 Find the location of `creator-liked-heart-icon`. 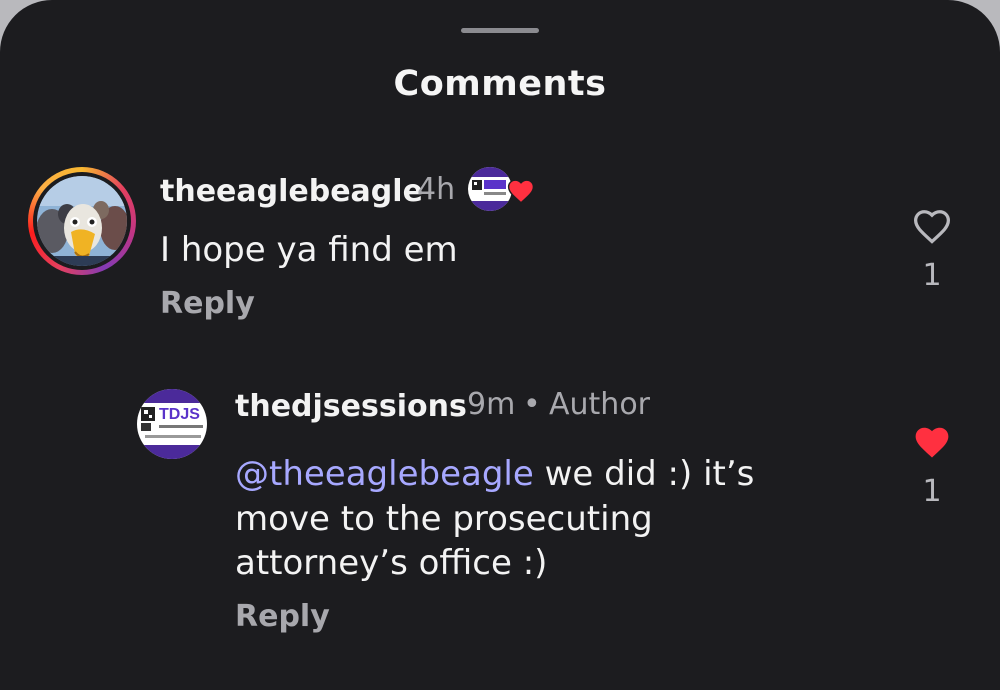

creator-liked-heart-icon is located at coordinates (521, 191).